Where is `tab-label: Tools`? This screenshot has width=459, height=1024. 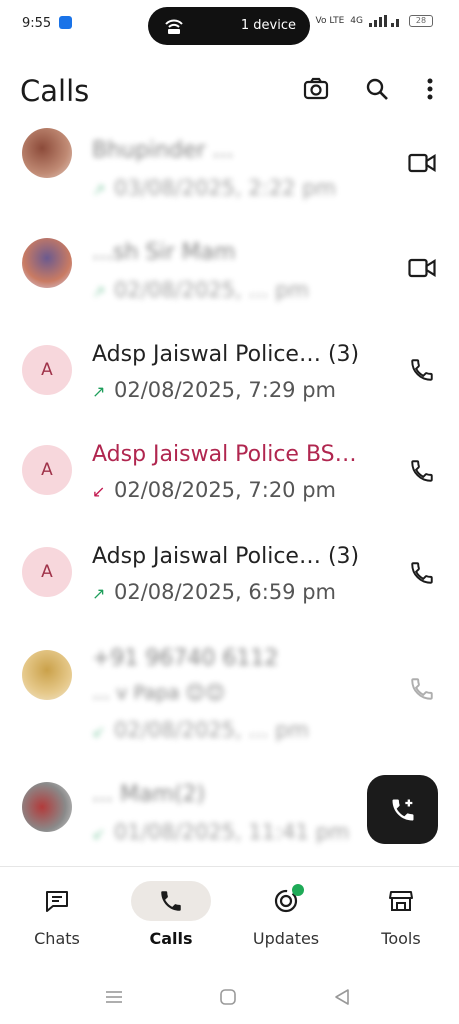
tab-label: Tools is located at coordinates (401, 938).